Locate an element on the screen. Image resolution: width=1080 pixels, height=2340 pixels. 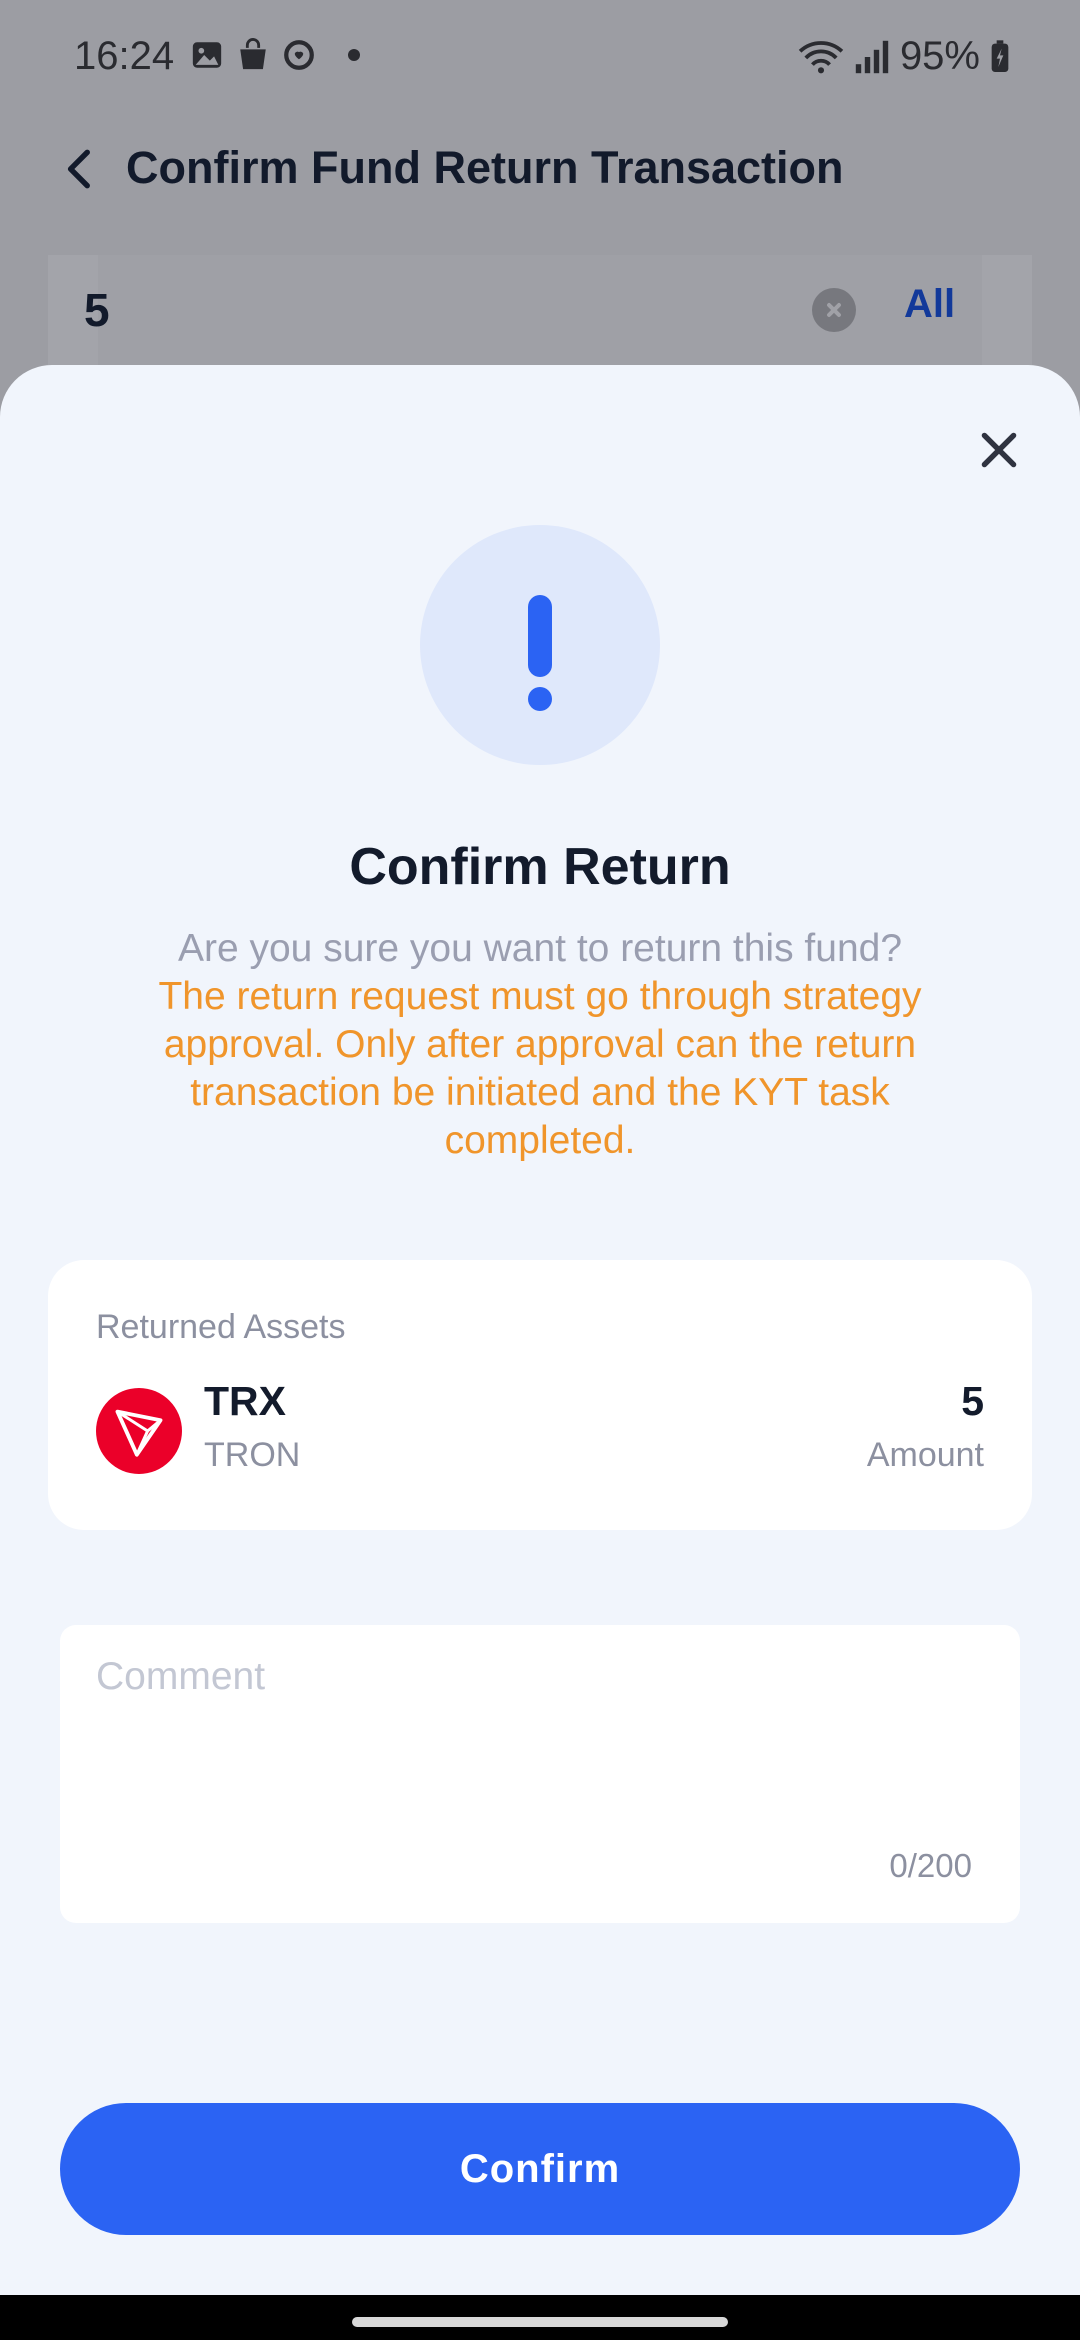
sync-icon is located at coordinates (299, 55).